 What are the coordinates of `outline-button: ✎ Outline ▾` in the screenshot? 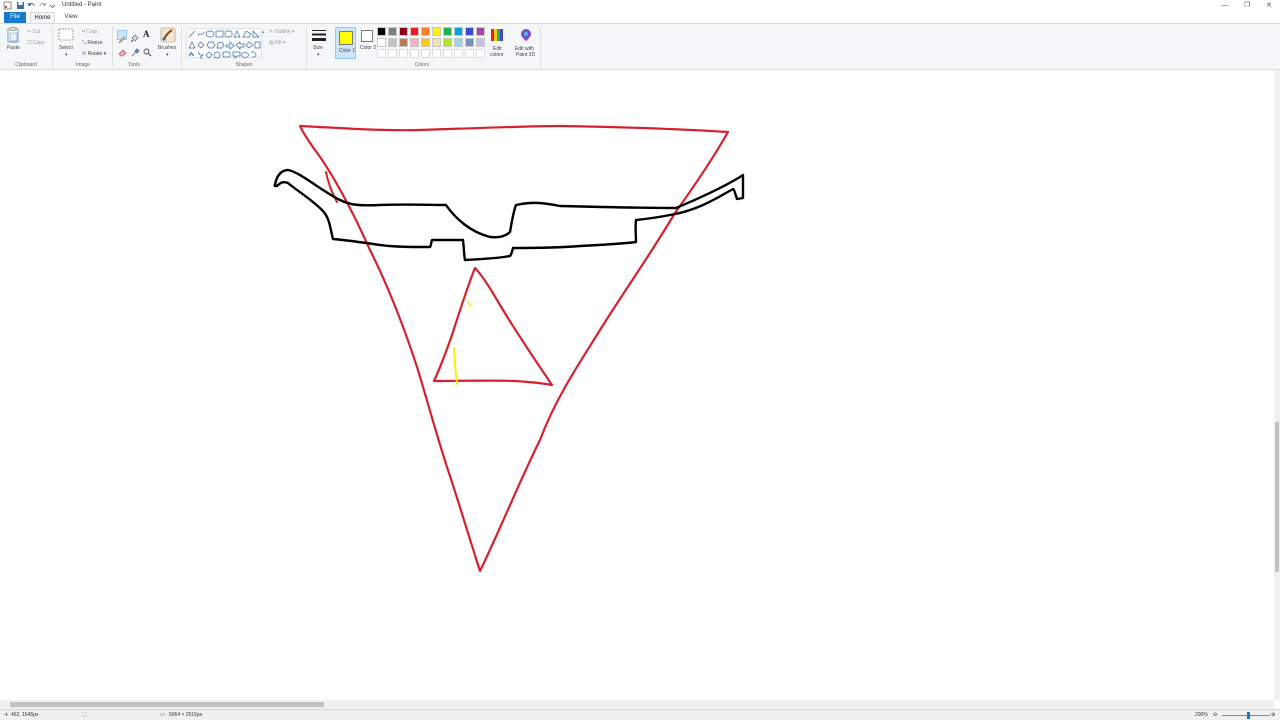 It's located at (281, 32).